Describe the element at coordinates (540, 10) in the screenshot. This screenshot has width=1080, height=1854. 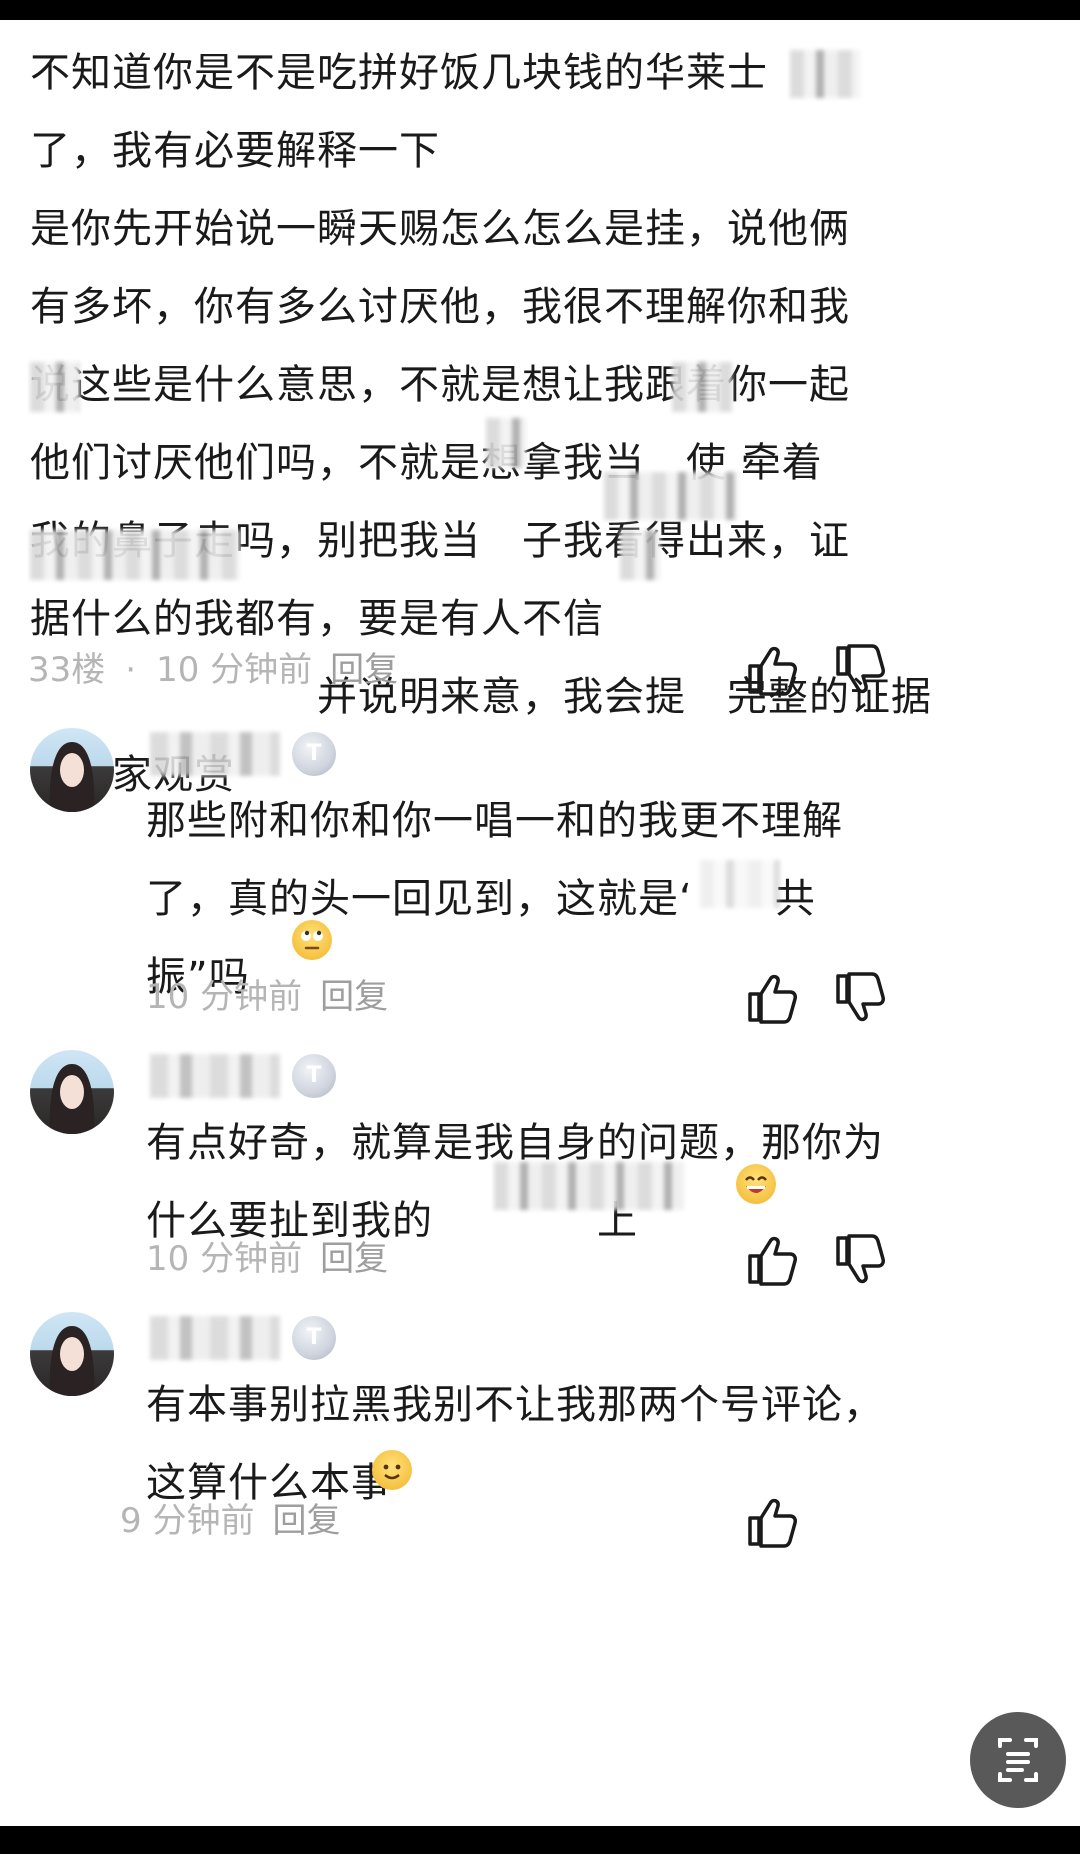
I see `status-bar` at that location.